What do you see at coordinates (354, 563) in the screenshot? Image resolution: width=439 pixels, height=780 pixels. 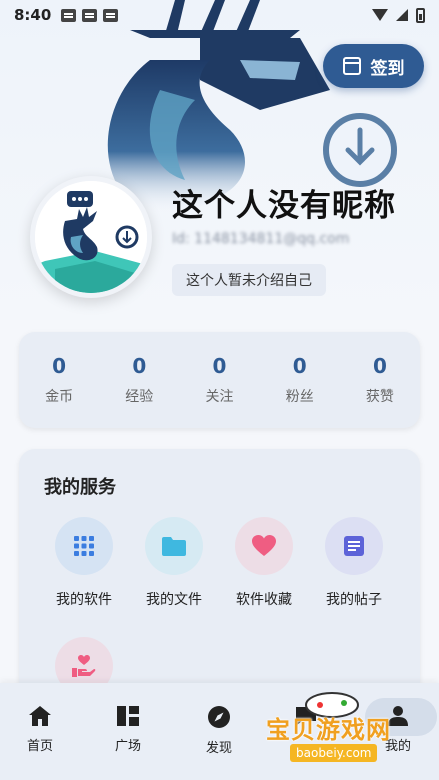 I see `service-my-posts: 我的帖子` at bounding box center [354, 563].